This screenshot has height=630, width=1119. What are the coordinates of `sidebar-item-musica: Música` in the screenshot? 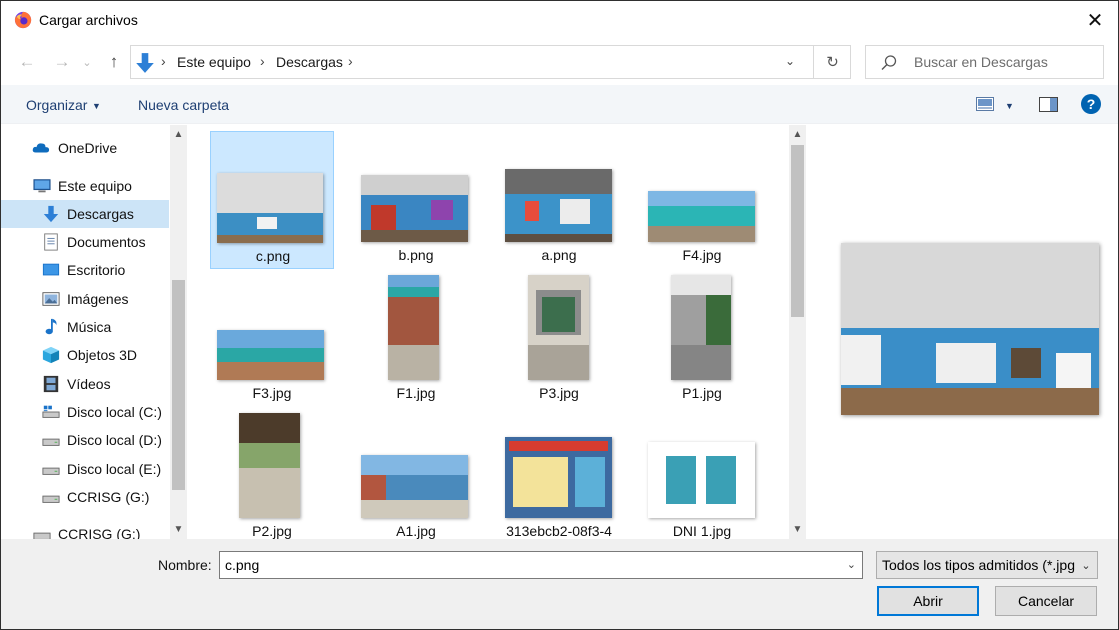 It's located at (85, 327).